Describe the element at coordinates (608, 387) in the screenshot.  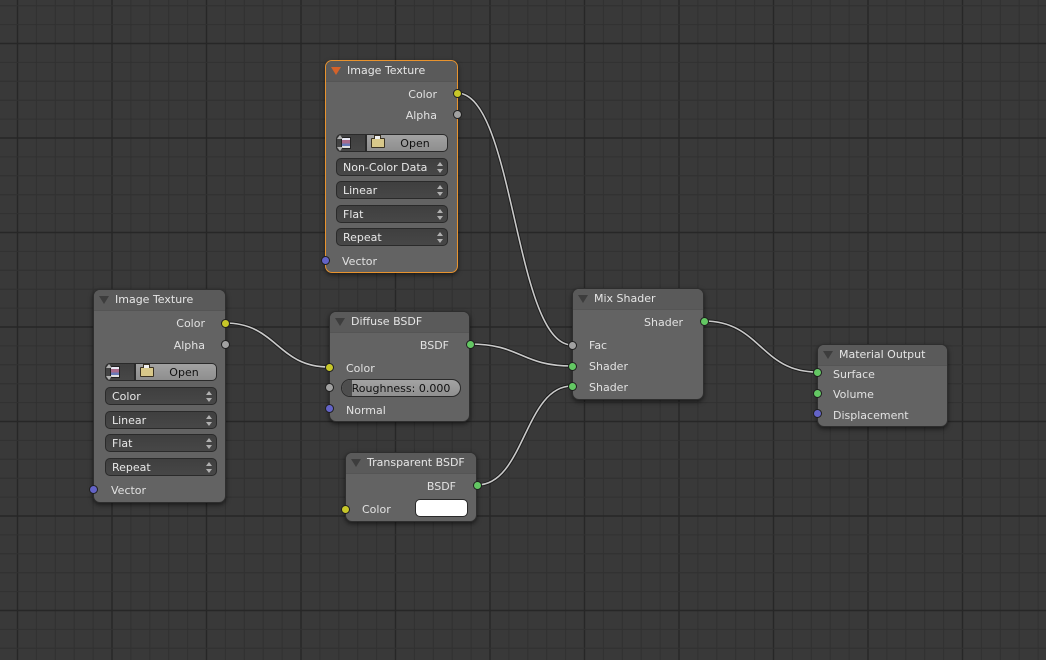
I see `input-label-shader-2: Shader` at that location.